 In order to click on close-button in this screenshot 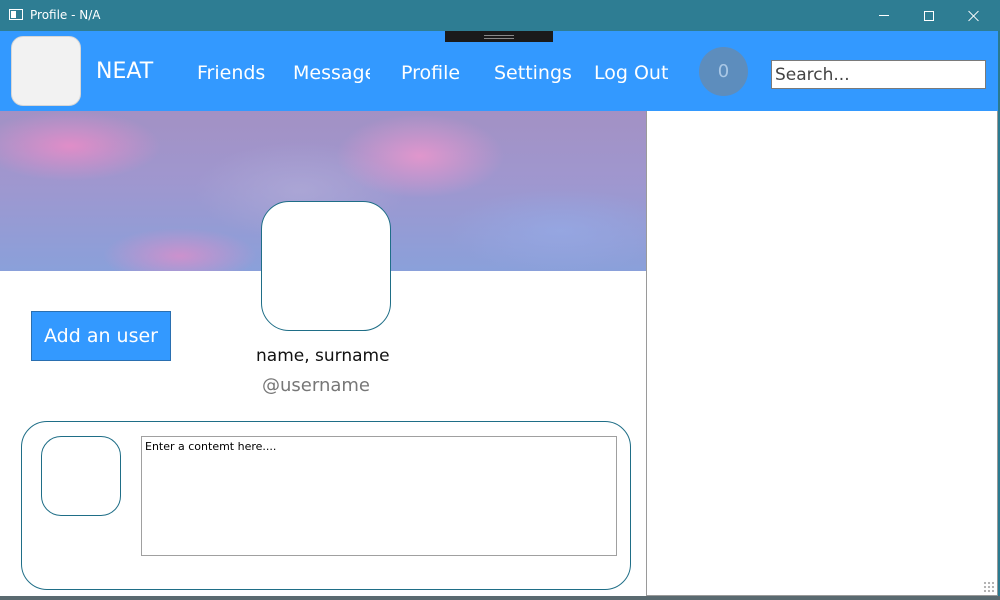, I will do `click(974, 15)`.